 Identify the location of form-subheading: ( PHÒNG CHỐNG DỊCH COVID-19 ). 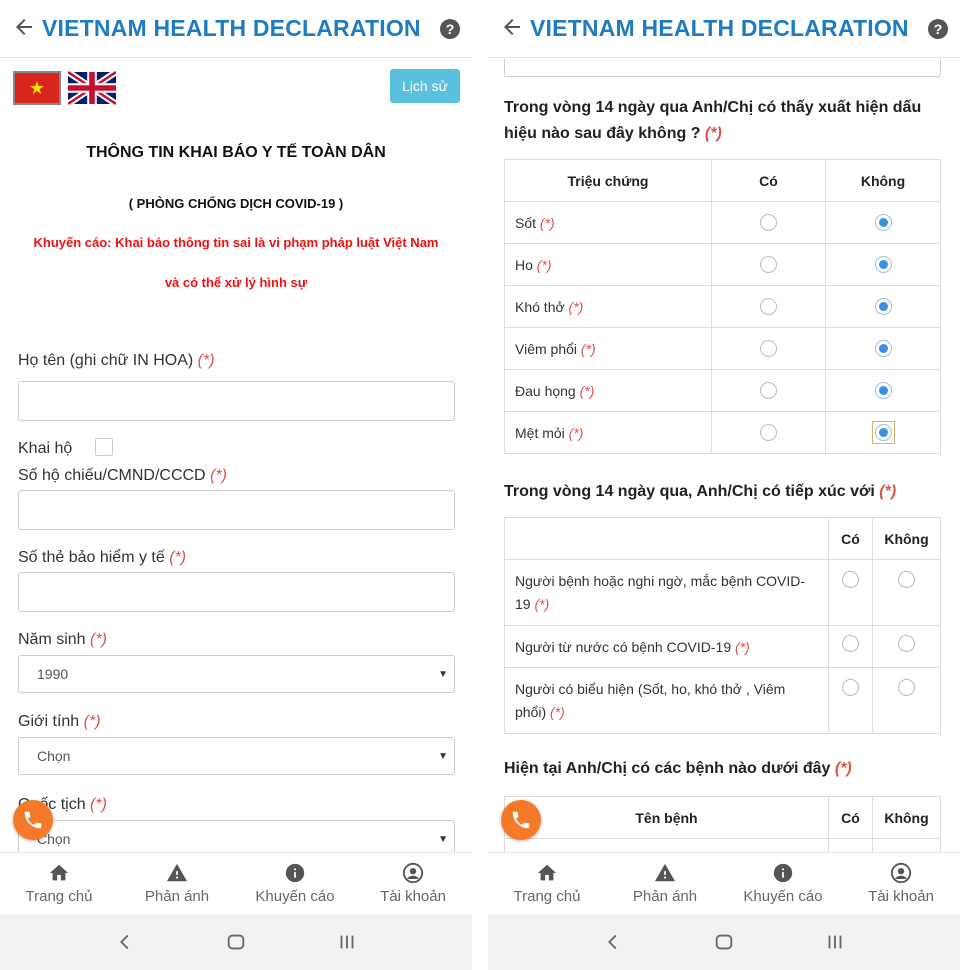
(236, 203).